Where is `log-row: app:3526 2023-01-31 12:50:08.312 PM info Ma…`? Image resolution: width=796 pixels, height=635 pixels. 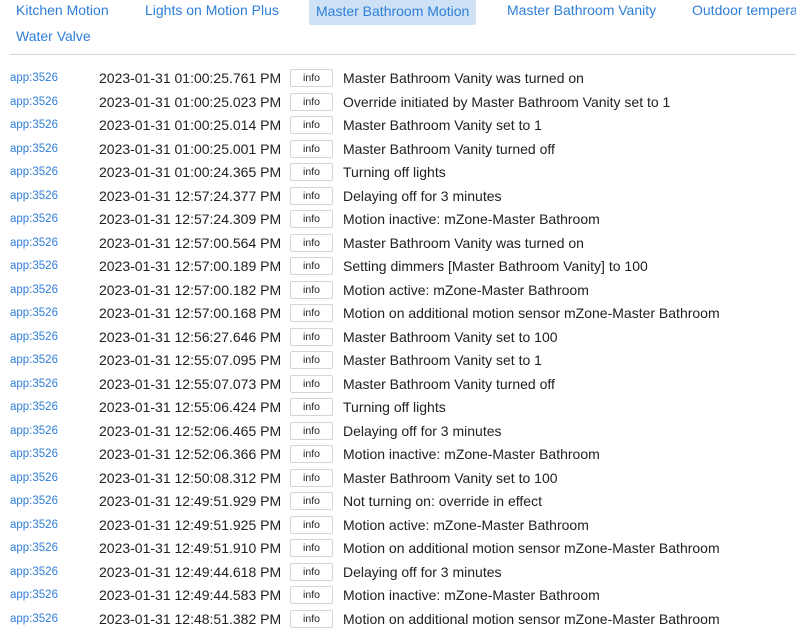
log-row: app:3526 2023-01-31 12:50:08.312 PM info Ma… is located at coordinates (398, 479).